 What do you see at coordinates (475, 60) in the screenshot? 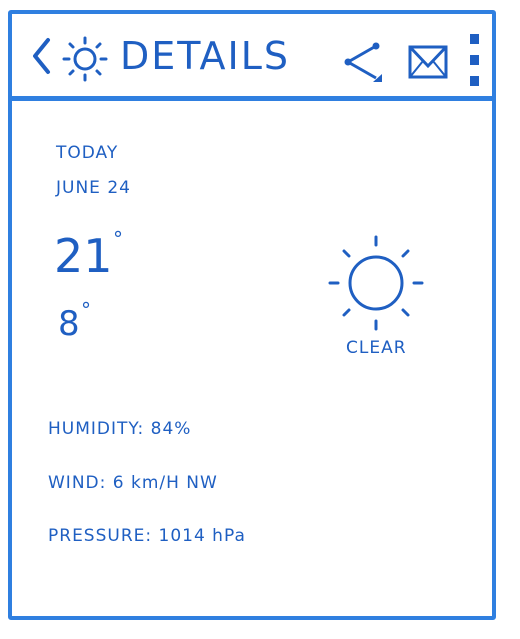
I see `overflow-menu-icon` at bounding box center [475, 60].